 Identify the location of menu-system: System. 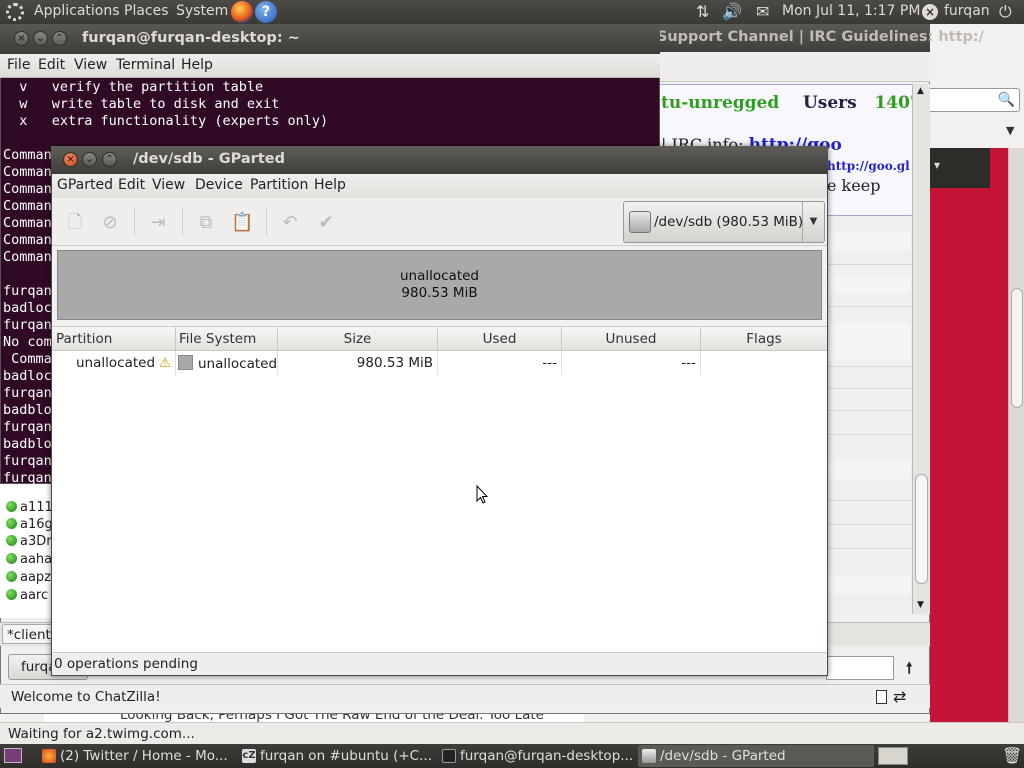
(202, 11).